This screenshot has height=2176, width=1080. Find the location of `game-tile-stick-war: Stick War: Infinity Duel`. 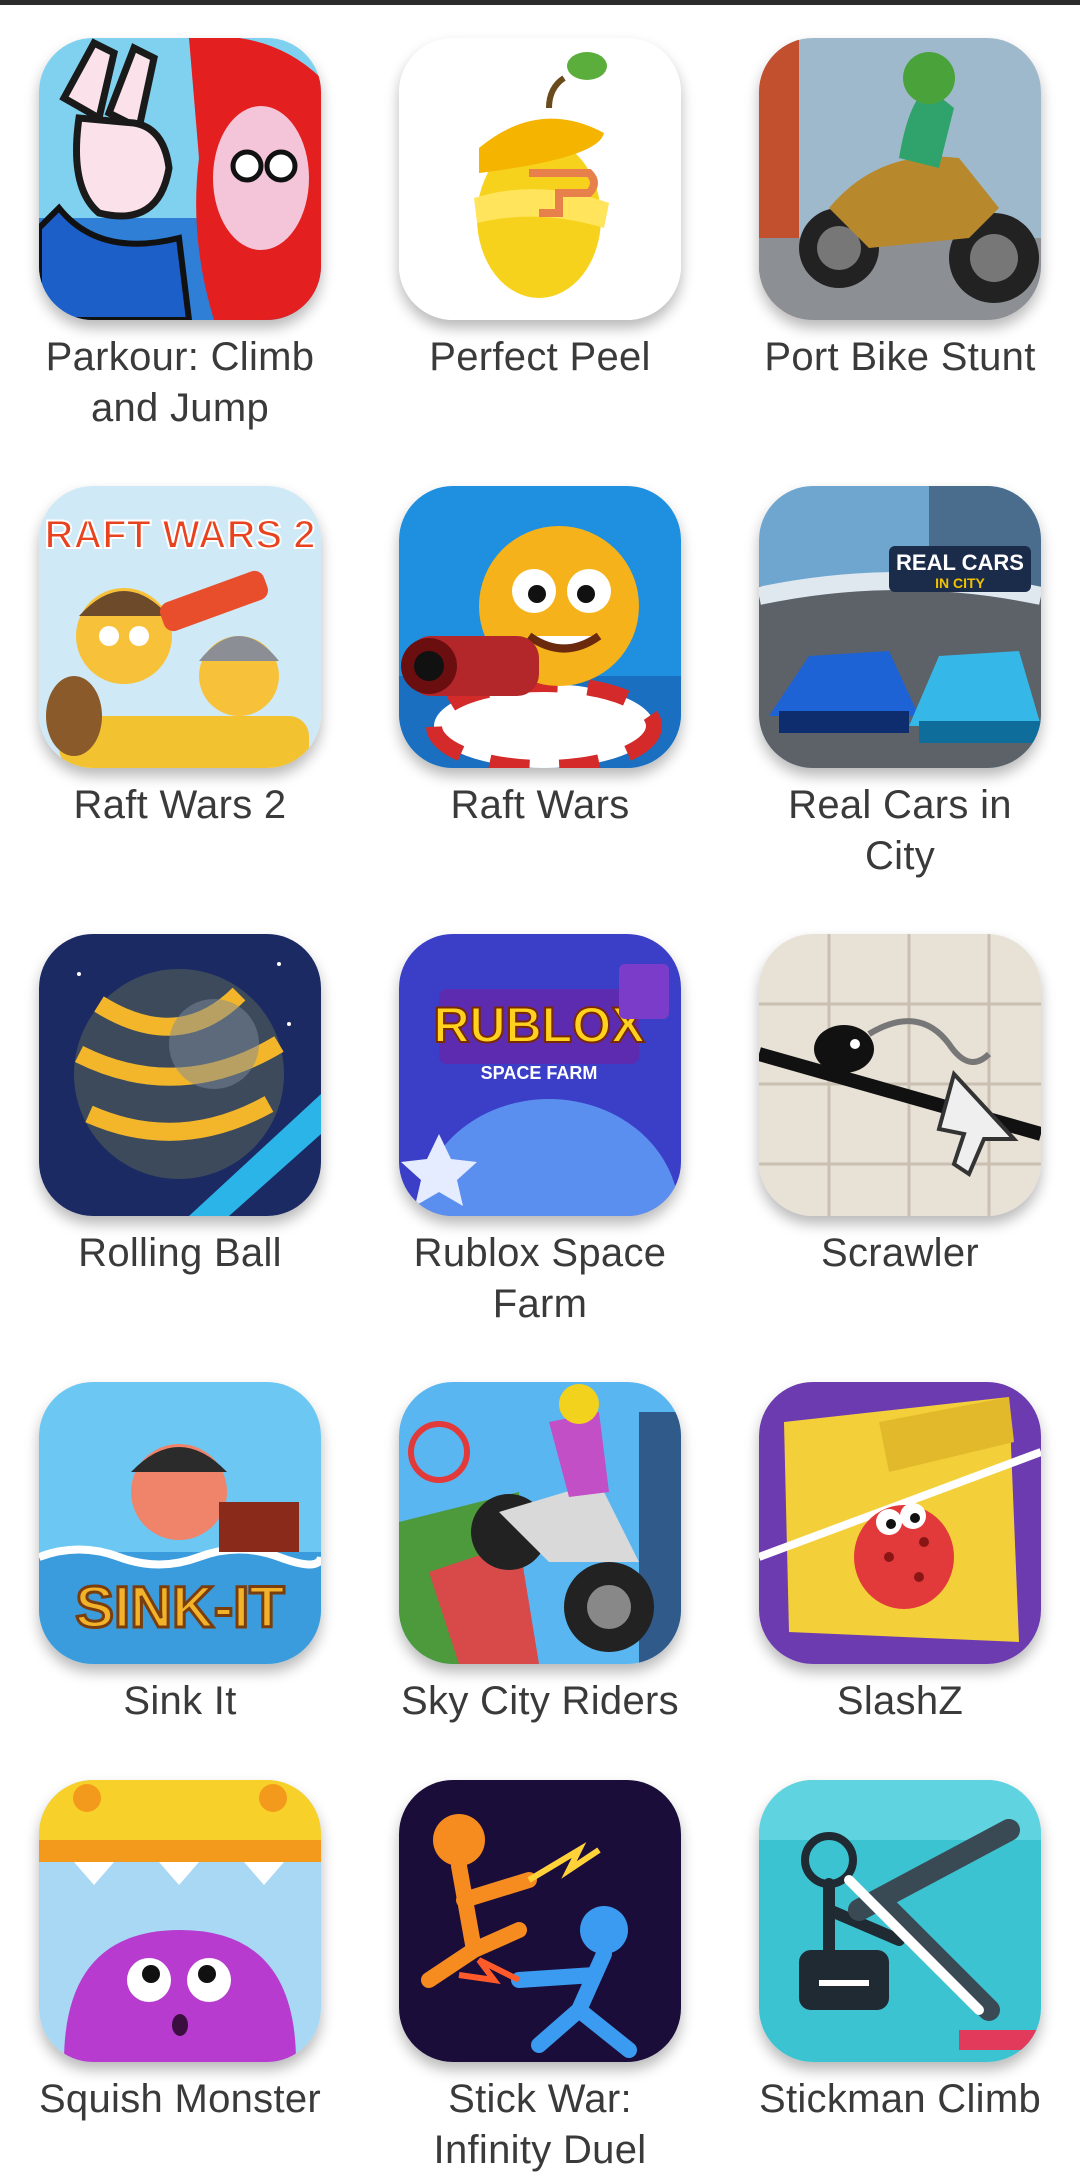

game-tile-stick-war: Stick War: Infinity Duel is located at coordinates (540, 1978).